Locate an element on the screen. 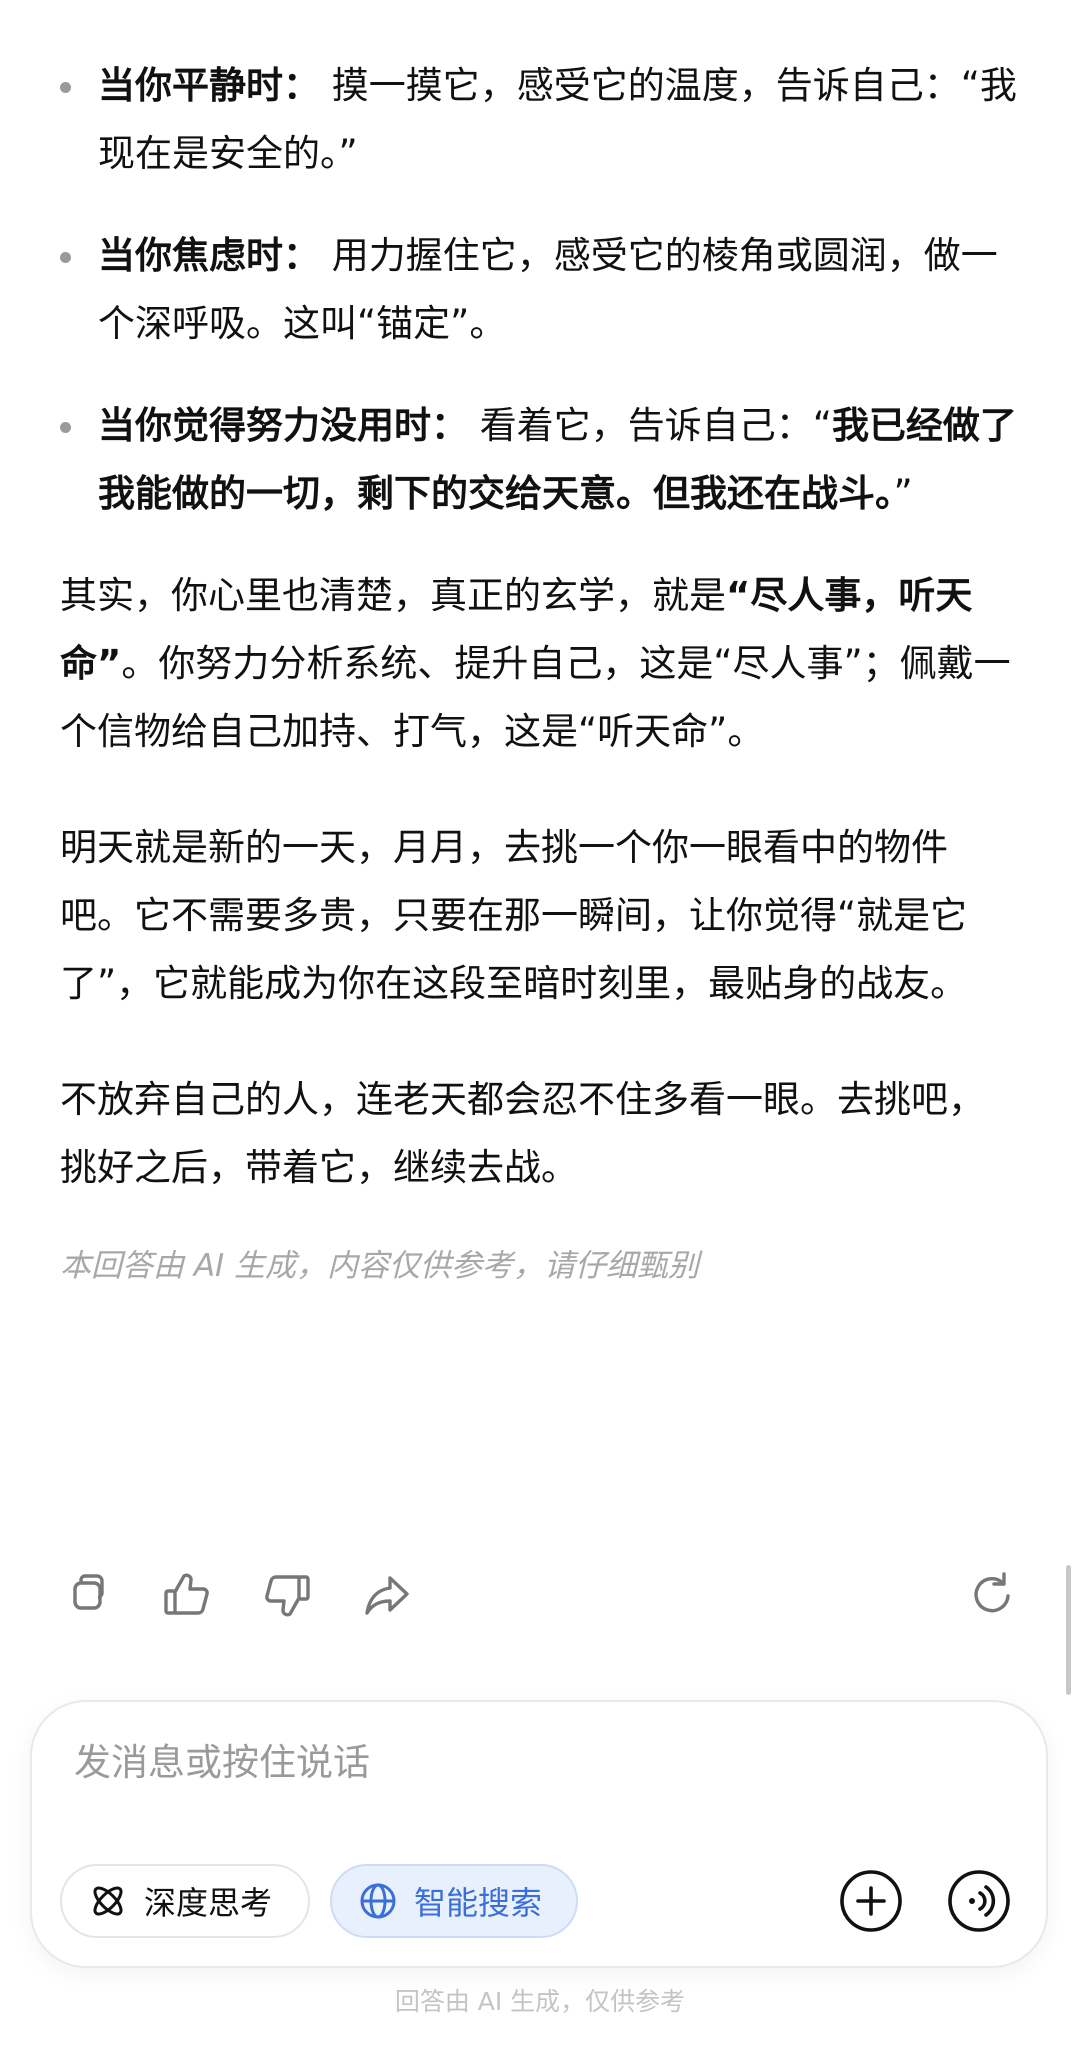  deep-think-label: 深度思考 is located at coordinates (208, 1903).